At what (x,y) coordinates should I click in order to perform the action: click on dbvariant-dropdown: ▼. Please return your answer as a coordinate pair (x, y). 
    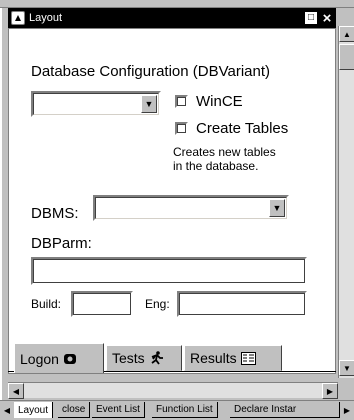
    Looking at the image, I should click on (96, 104).